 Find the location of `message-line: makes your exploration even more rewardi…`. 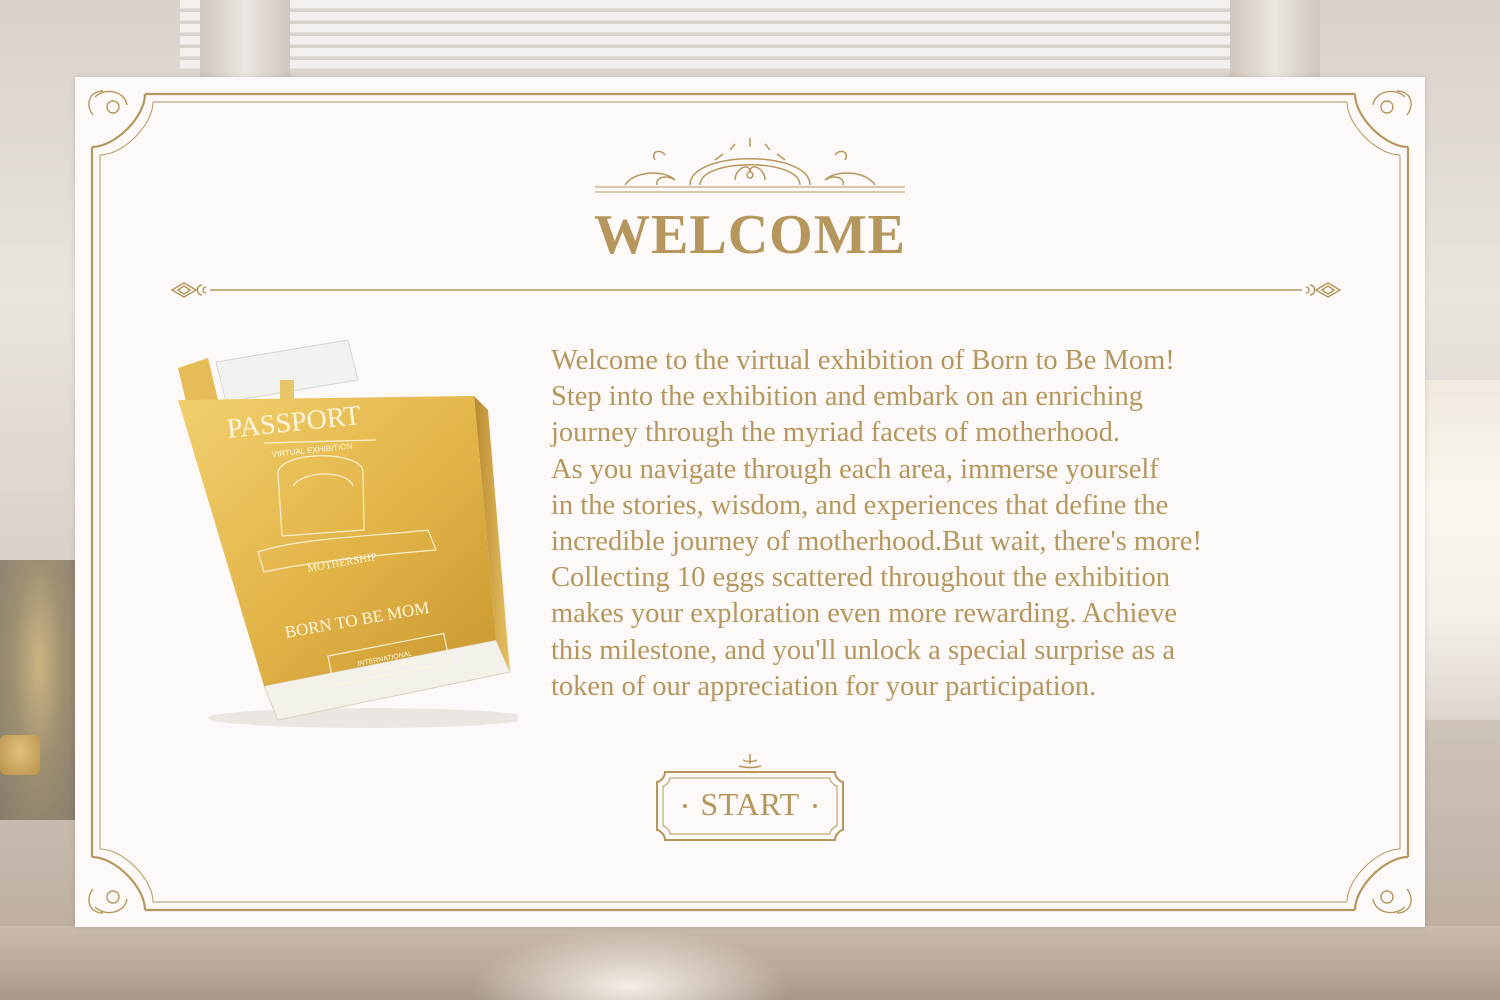

message-line: makes your exploration even more rewardi… is located at coordinates (864, 614).